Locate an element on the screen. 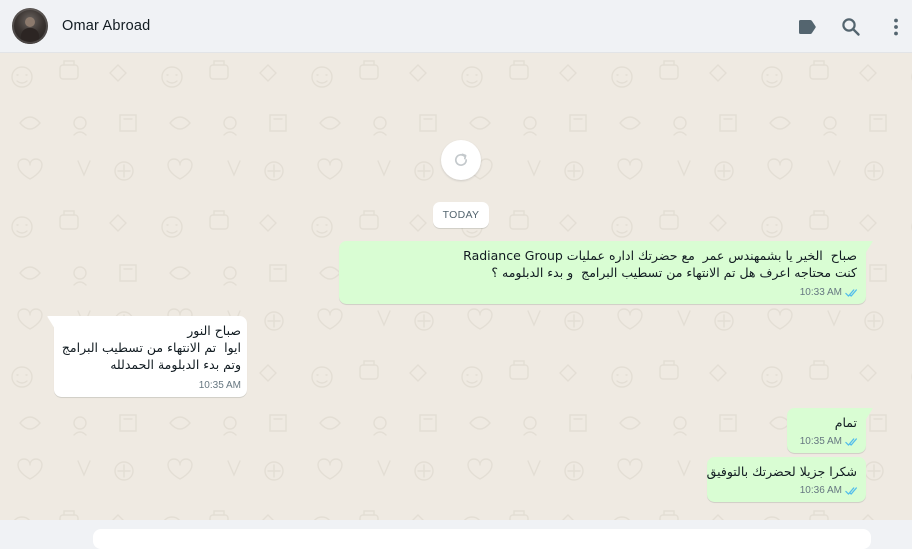 The width and height of the screenshot is (912, 549). message-meta: 10:36 AM is located at coordinates (829, 490).